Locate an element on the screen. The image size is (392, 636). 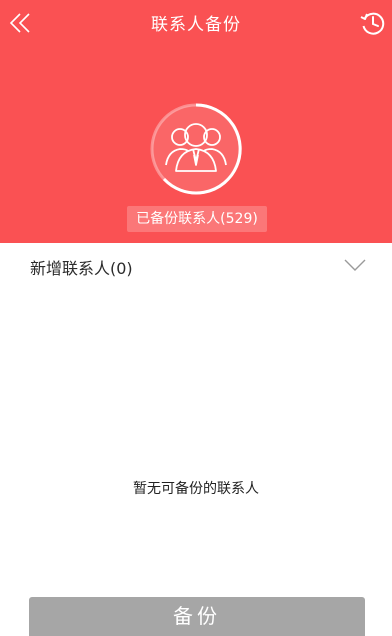
backup-progress-ring is located at coordinates (196, 149).